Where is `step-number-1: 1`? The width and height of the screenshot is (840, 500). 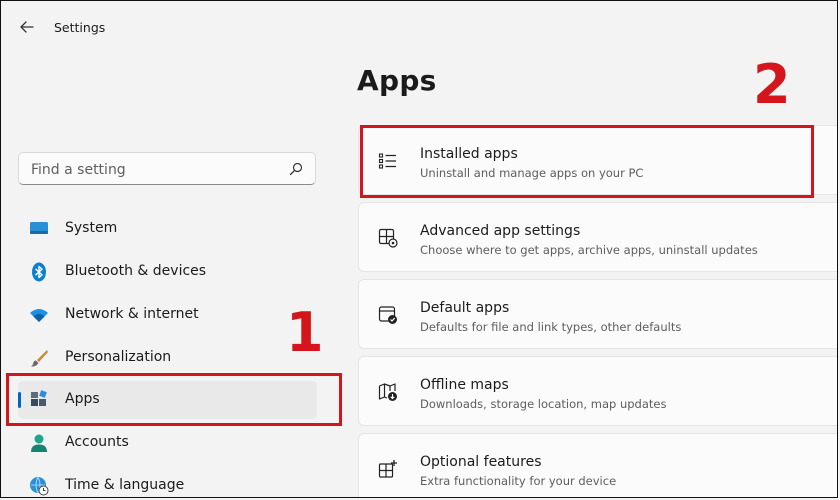 step-number-1: 1 is located at coordinates (305, 332).